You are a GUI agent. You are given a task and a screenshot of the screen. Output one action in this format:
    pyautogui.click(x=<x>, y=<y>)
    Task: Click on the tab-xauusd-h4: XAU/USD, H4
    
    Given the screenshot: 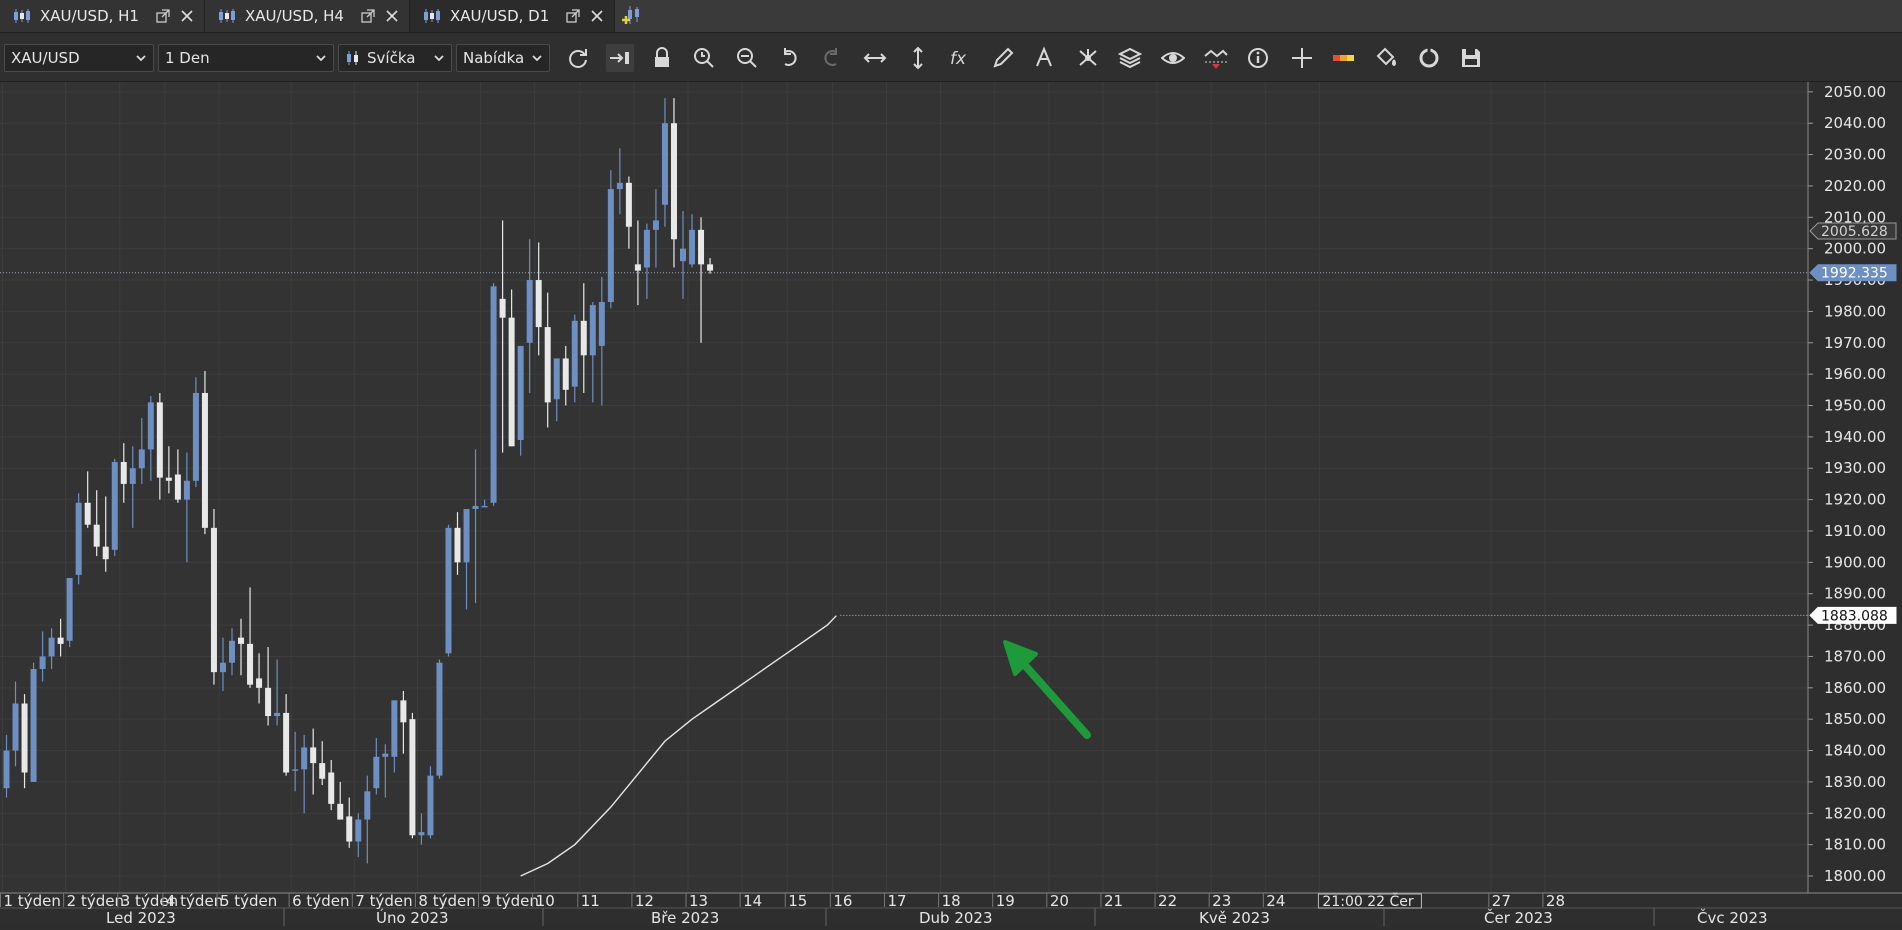 What is the action you would take?
    pyautogui.click(x=307, y=16)
    